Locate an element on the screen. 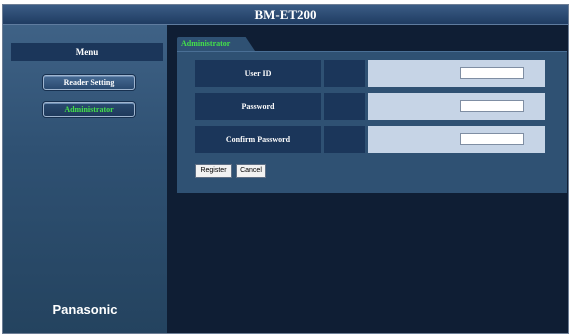  register-button: Register is located at coordinates (213, 171).